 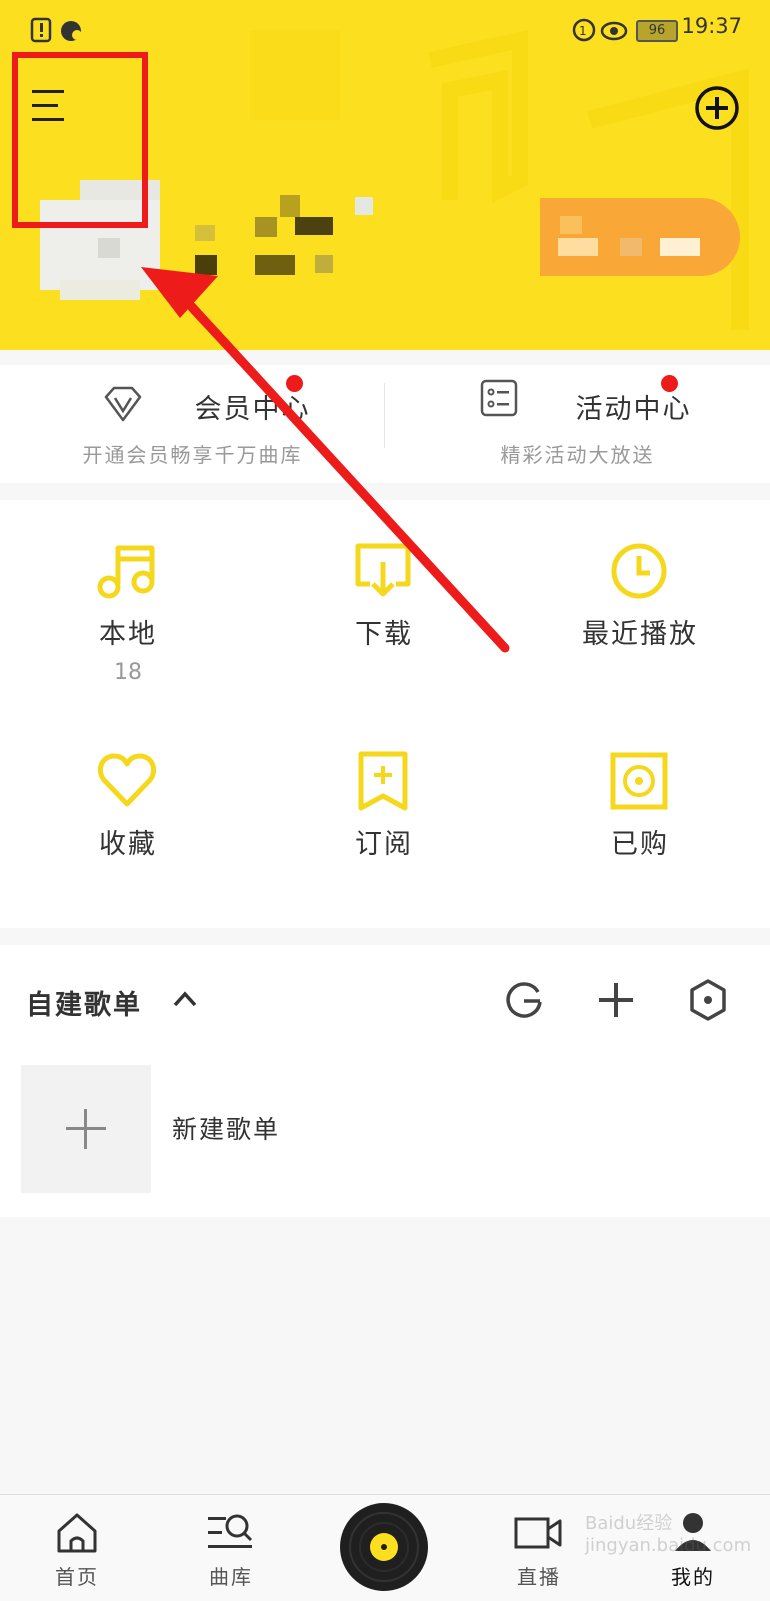 What do you see at coordinates (708, 1000) in the screenshot?
I see `settings-hexagon-icon` at bounding box center [708, 1000].